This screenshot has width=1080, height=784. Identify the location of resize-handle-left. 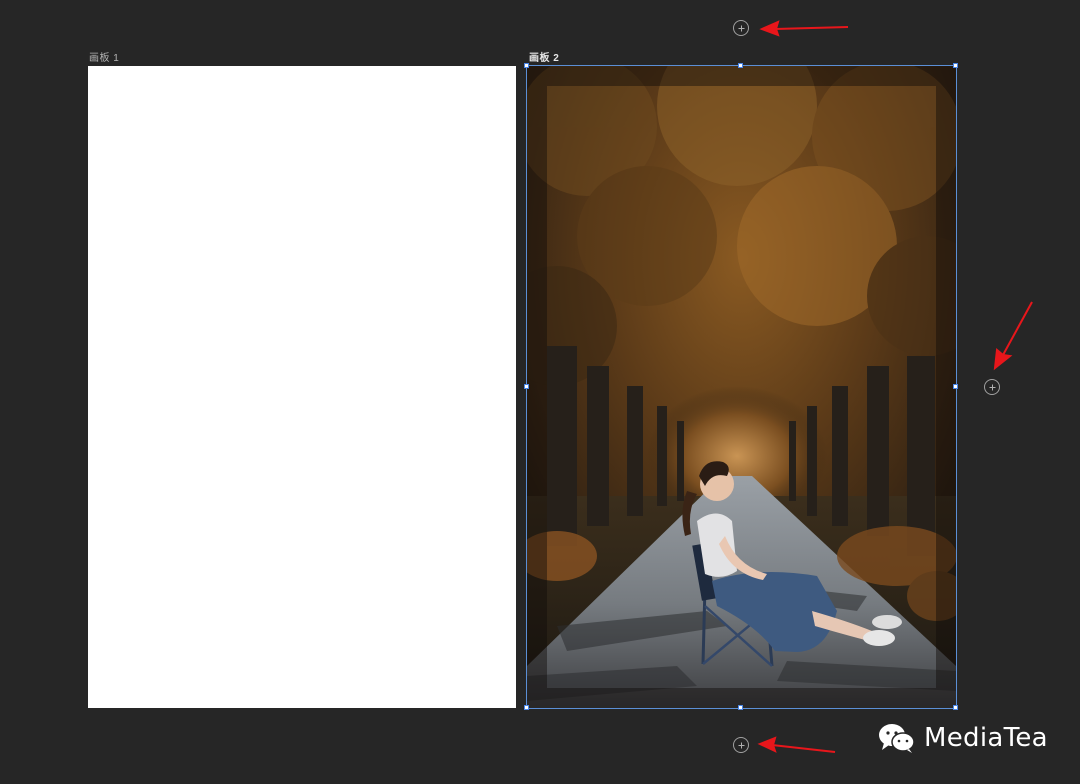
(526, 386).